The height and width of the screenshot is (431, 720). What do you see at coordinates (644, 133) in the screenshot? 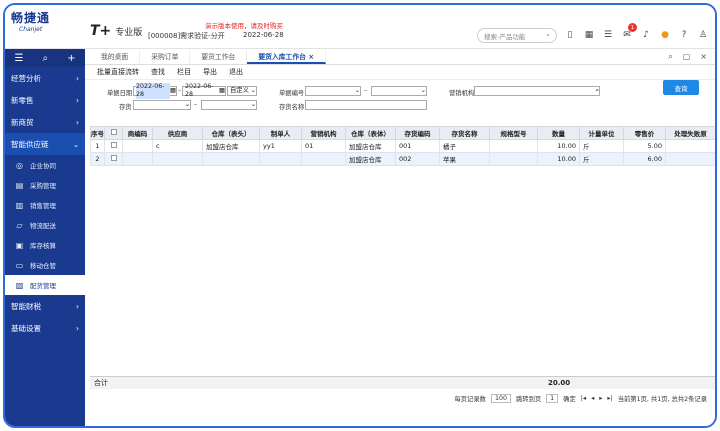
I see `column-header: 零售价` at bounding box center [644, 133].